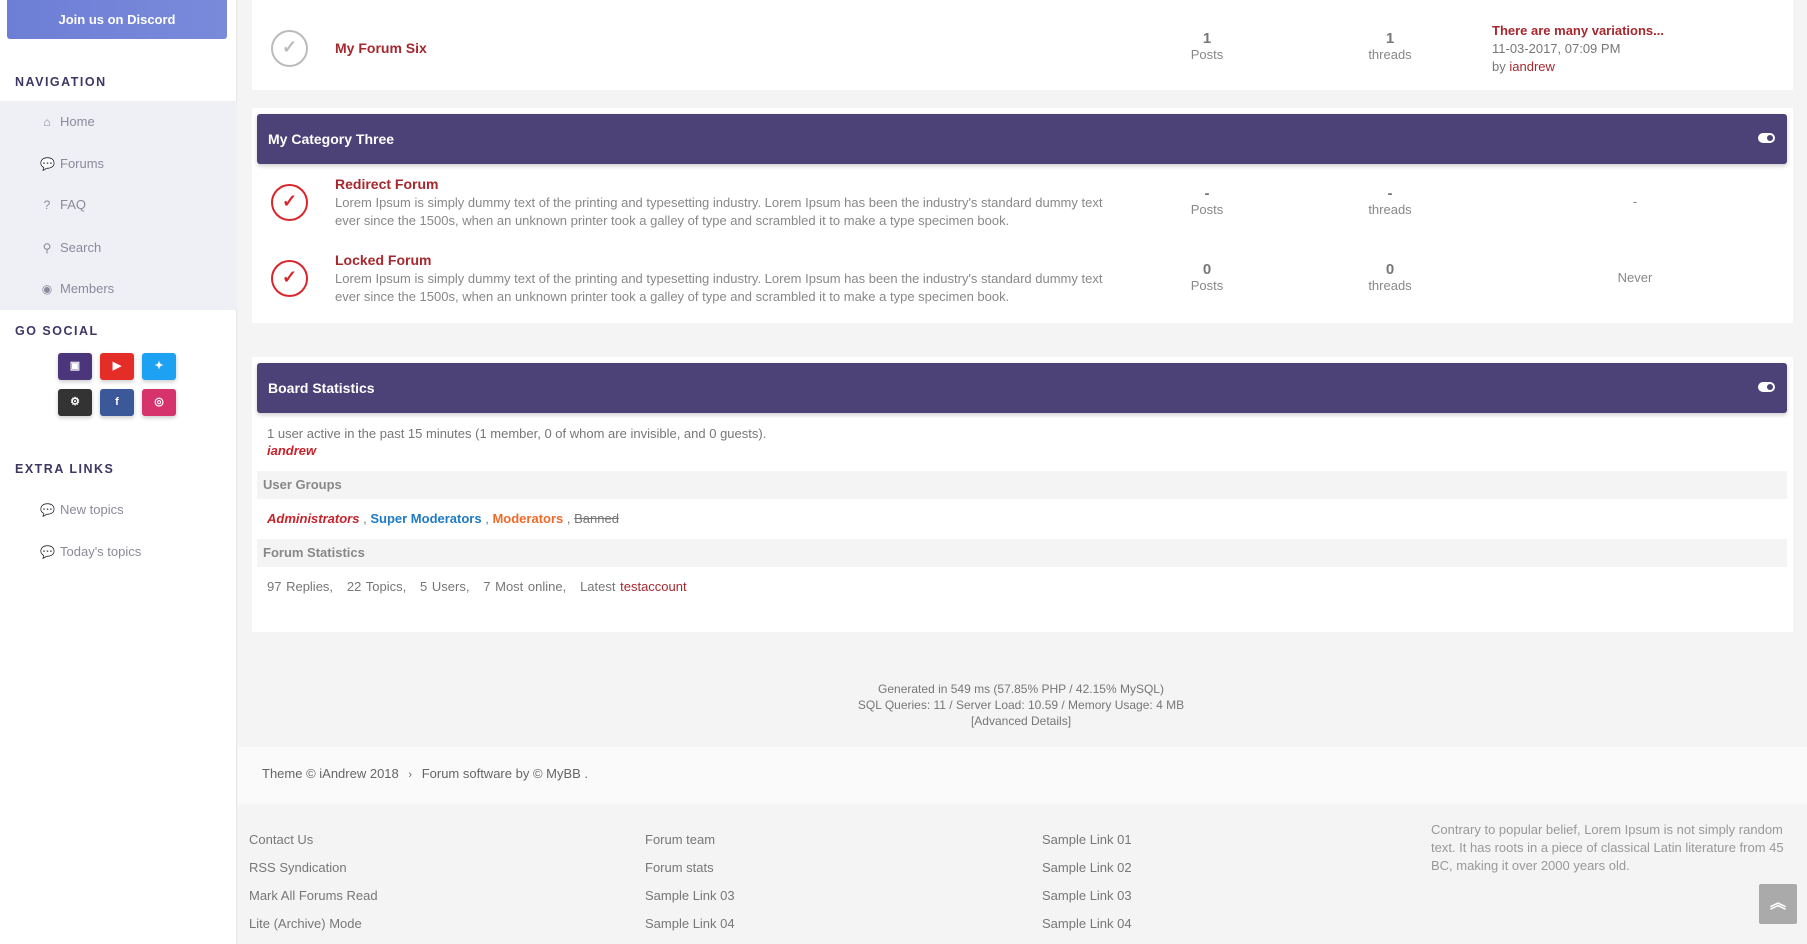 This screenshot has width=1807, height=944. Describe the element at coordinates (47, 247) in the screenshot. I see `search-icon: ⚲` at that location.